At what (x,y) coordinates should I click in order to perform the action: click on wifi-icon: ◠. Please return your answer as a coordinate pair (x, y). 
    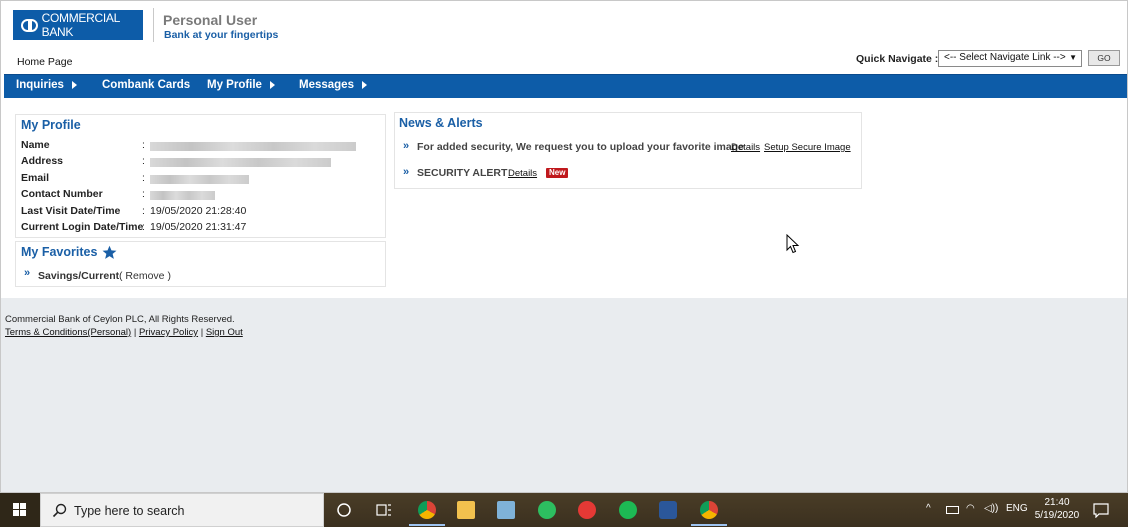
    Looking at the image, I should click on (970, 508).